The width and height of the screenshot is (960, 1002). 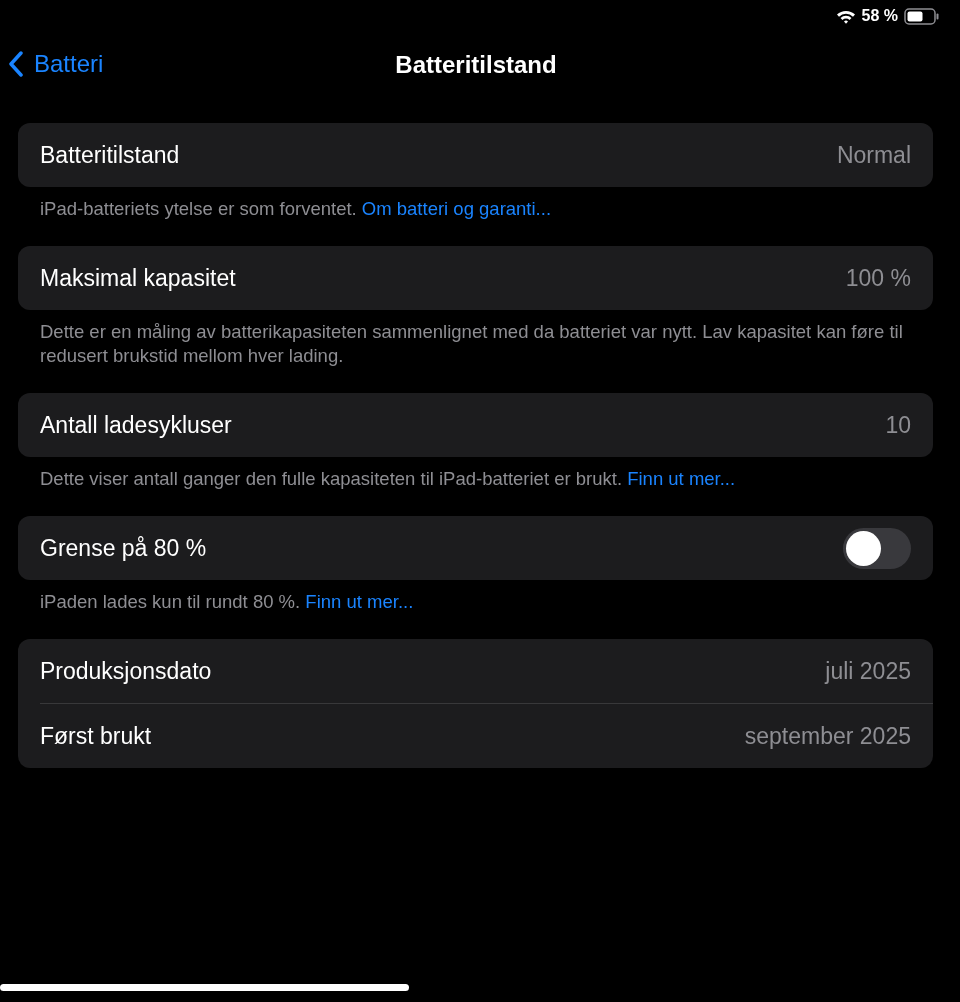 What do you see at coordinates (873, 155) in the screenshot?
I see `row-value: Normal` at bounding box center [873, 155].